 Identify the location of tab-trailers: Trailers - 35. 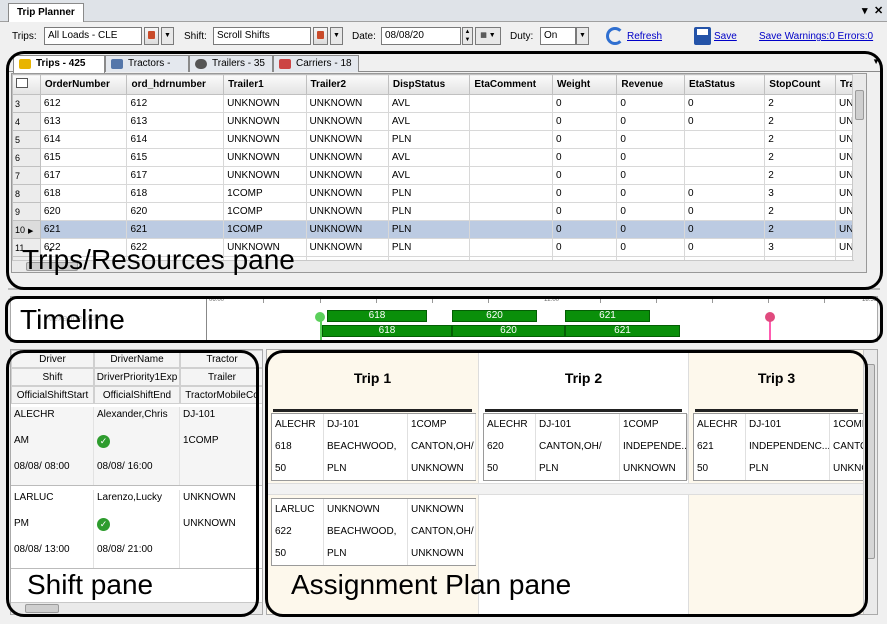
(231, 63).